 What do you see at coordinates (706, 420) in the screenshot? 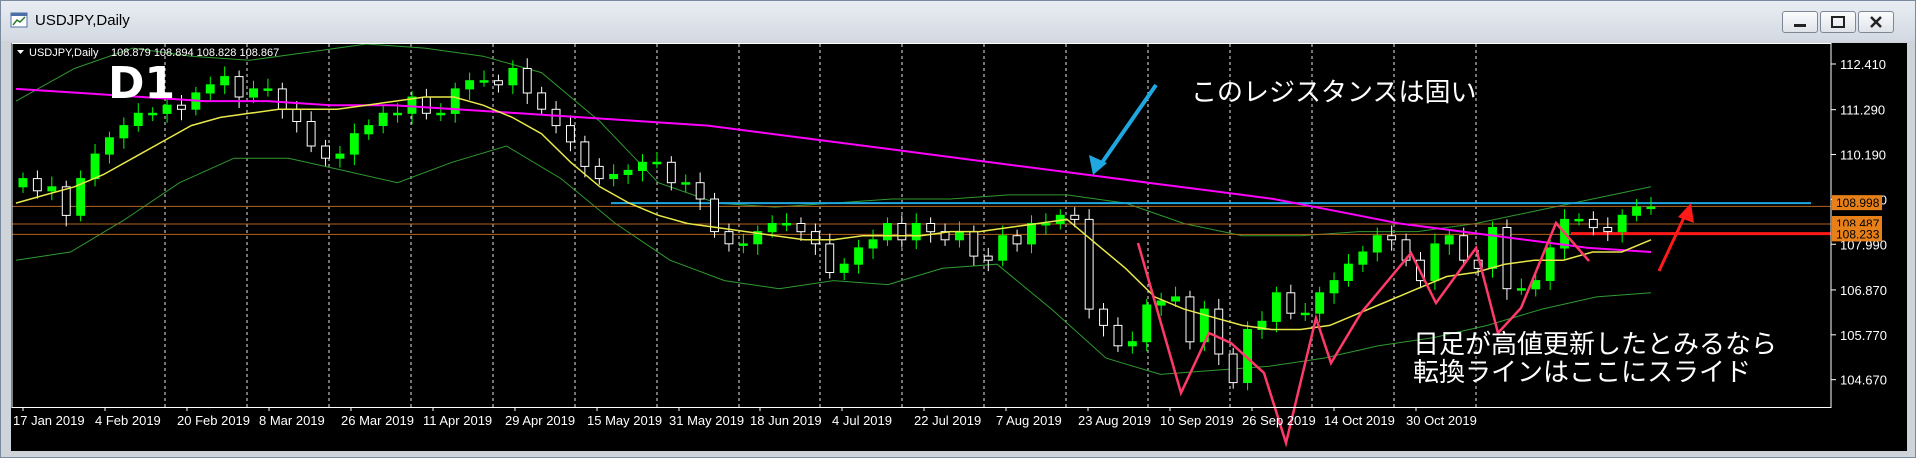
I see `date-tick-label: 31 May 2019` at bounding box center [706, 420].